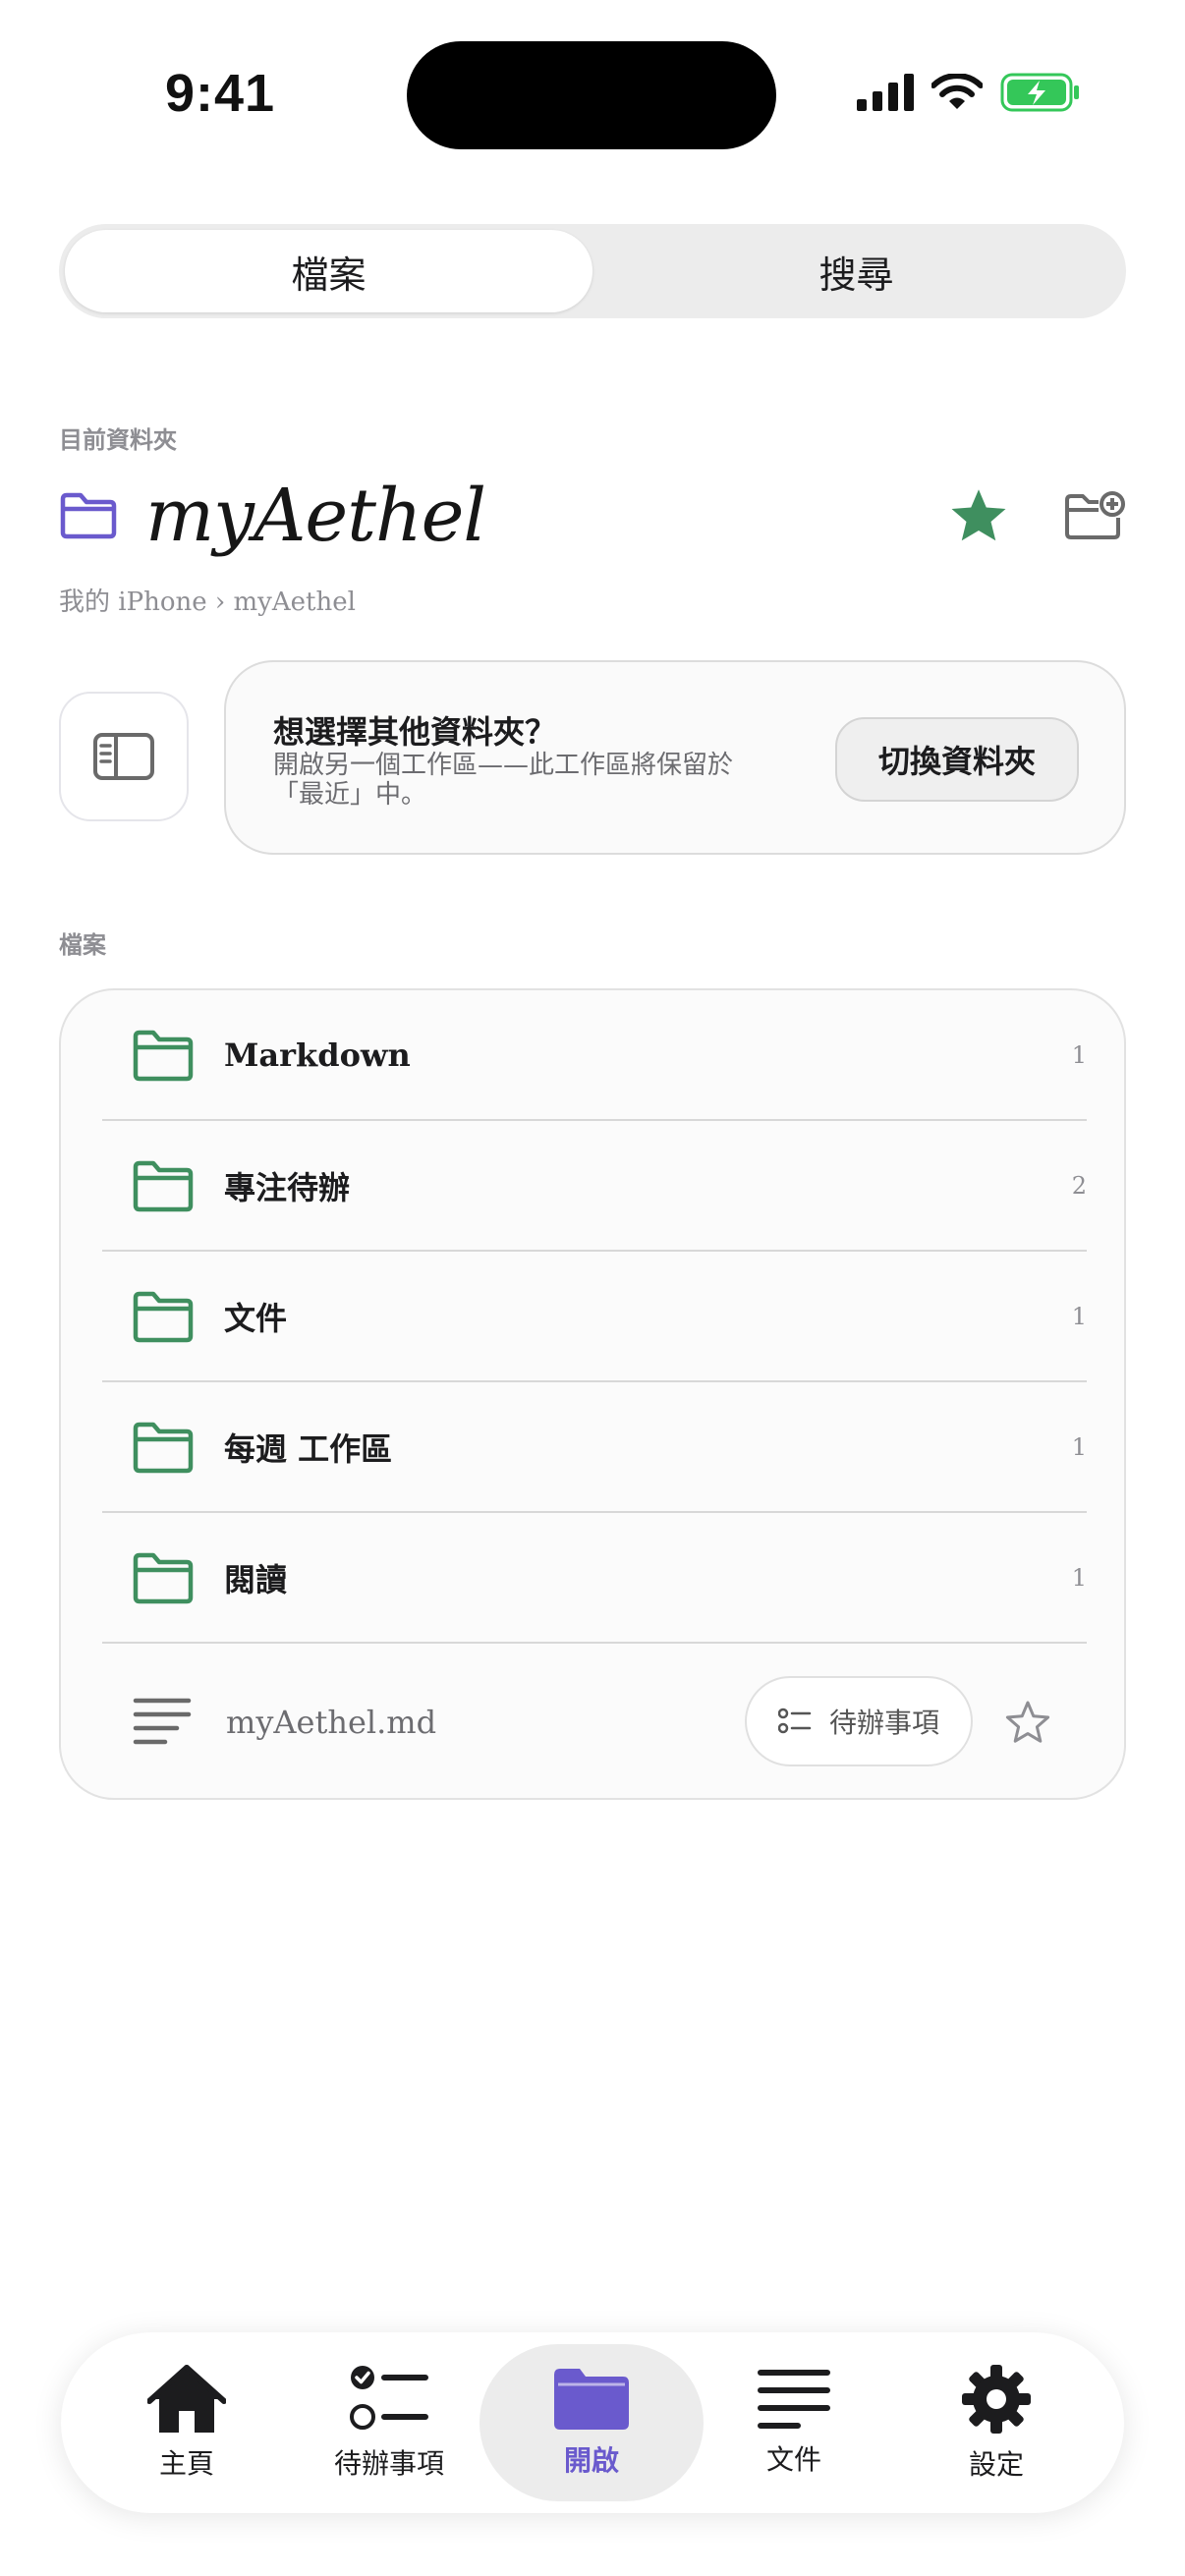  Describe the element at coordinates (886, 92) in the screenshot. I see `cellular-signal-icon` at that location.